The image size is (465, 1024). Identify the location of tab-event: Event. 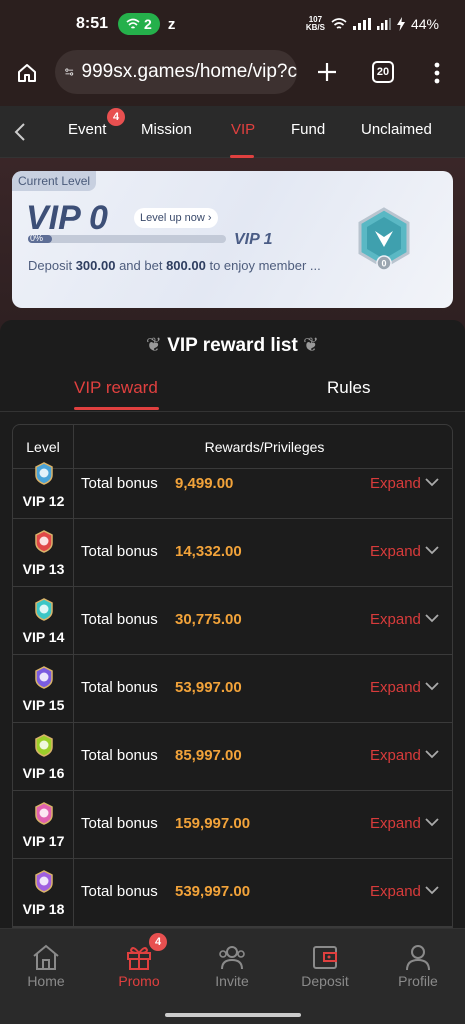
(87, 129).